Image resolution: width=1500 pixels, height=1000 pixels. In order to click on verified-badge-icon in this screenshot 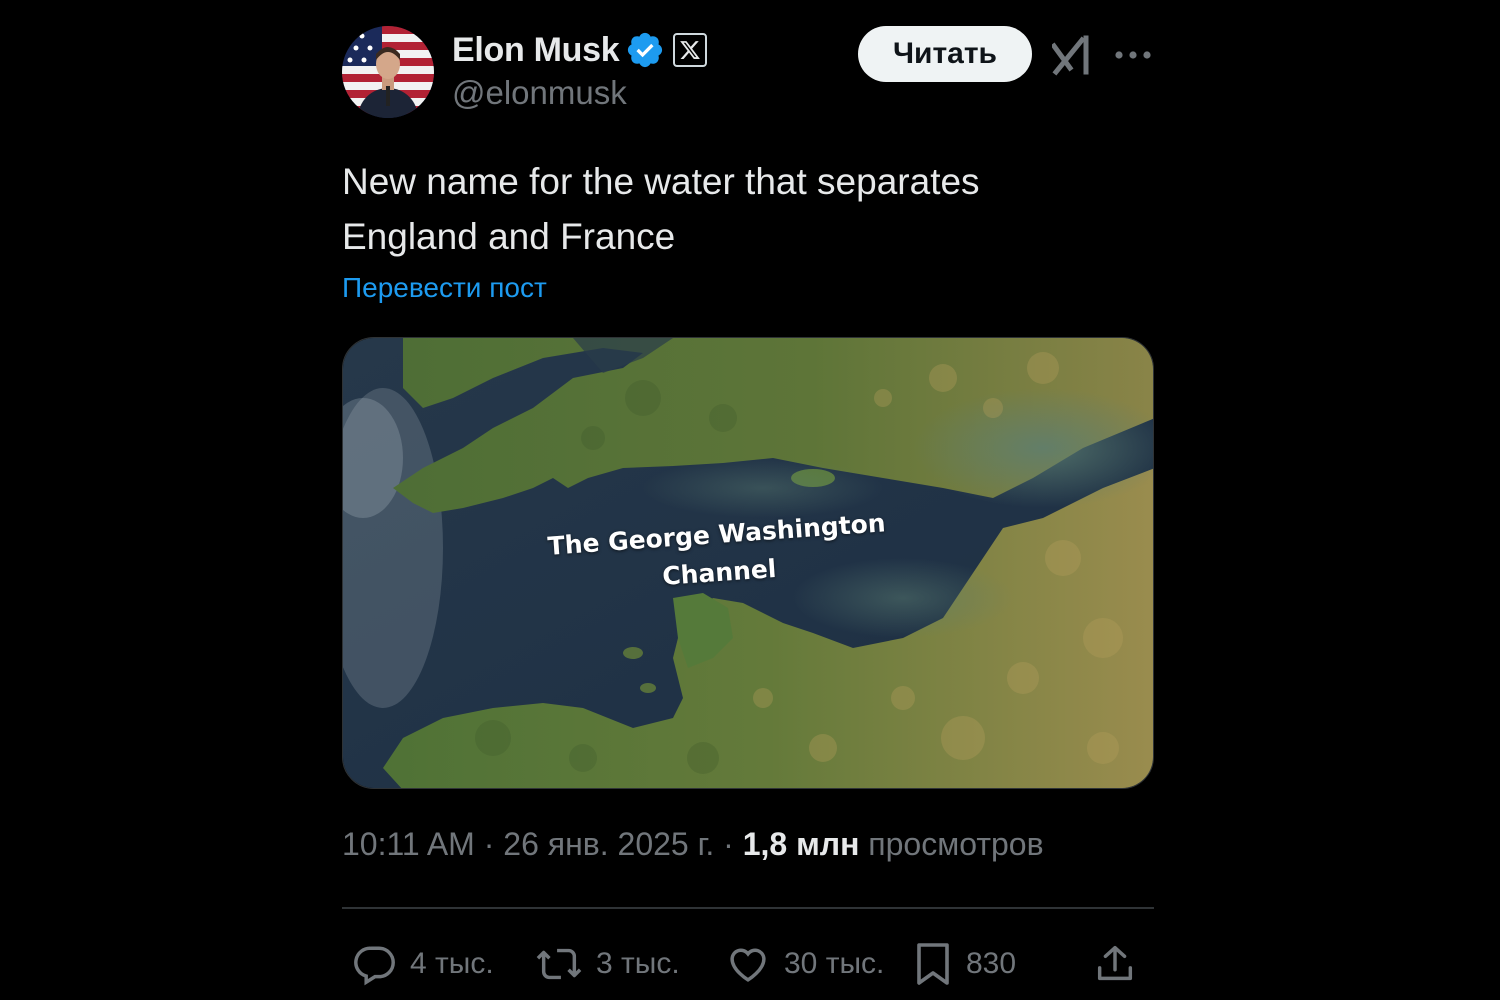, I will do `click(645, 50)`.